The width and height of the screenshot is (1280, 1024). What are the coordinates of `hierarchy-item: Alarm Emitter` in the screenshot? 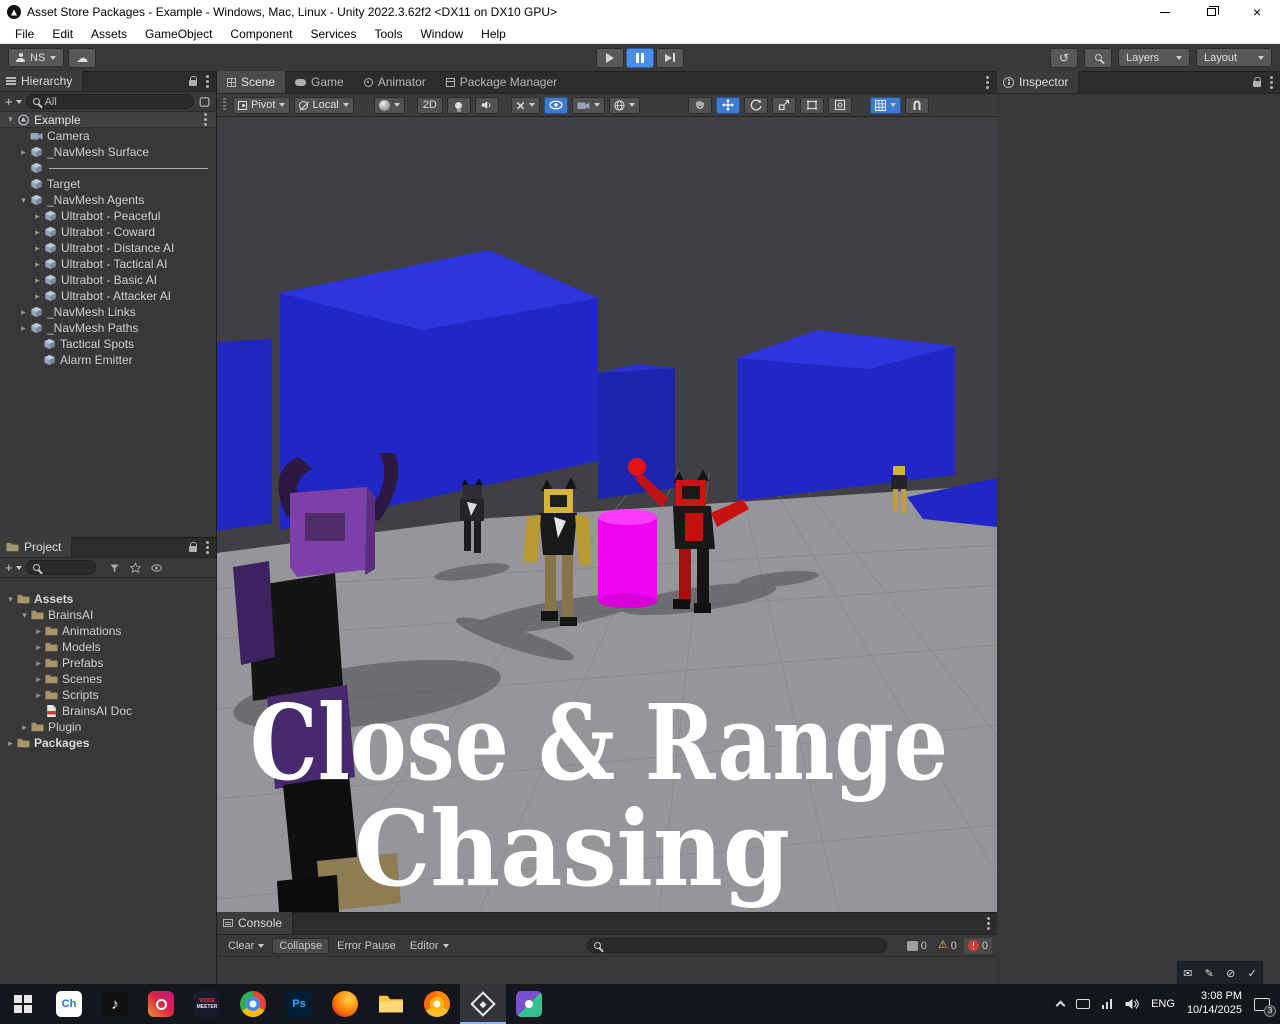 It's located at (108, 360).